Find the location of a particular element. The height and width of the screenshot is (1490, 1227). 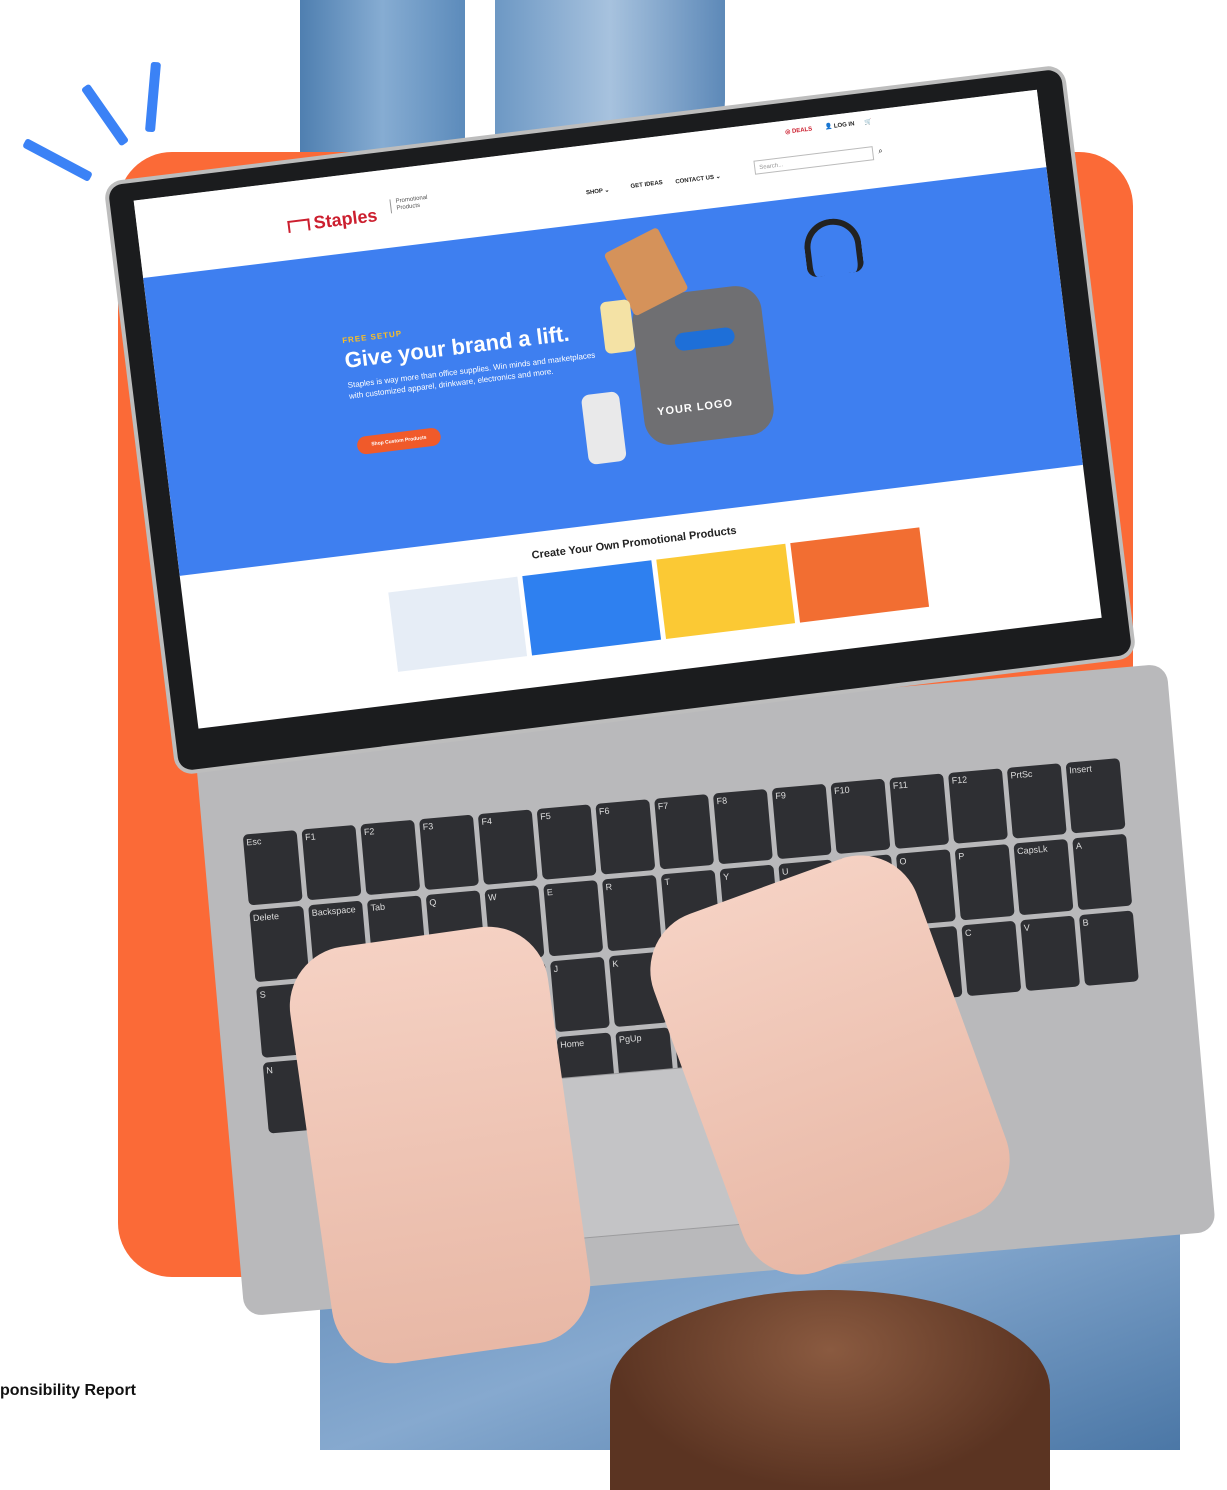

key: R is located at coordinates (632, 913).